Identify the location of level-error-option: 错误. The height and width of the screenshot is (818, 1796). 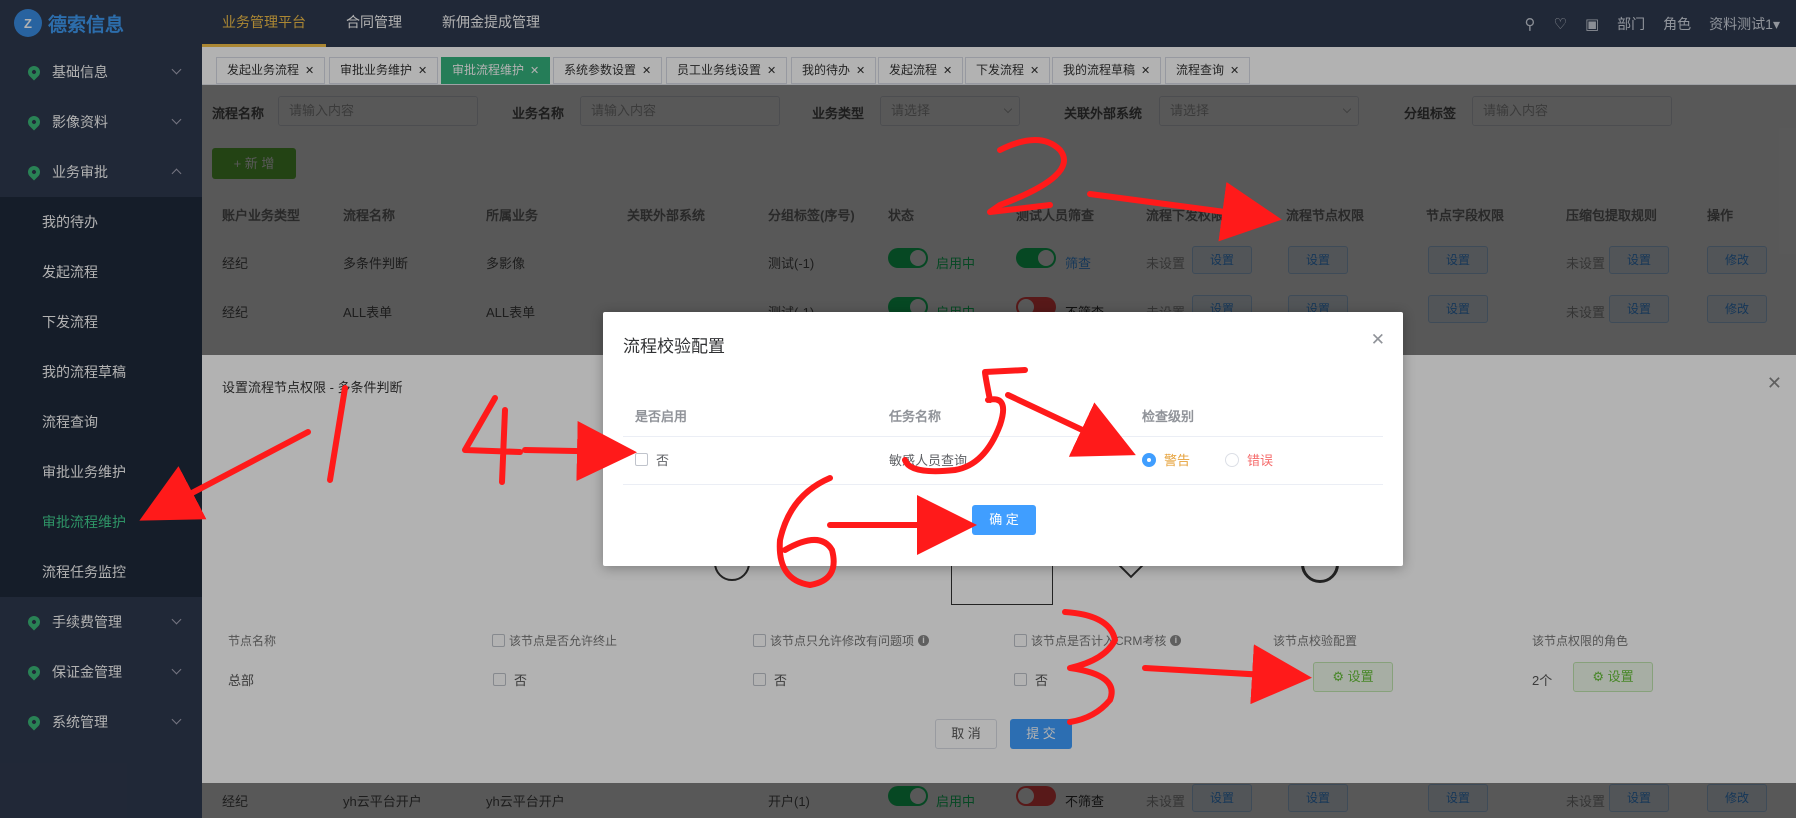
(1249, 459).